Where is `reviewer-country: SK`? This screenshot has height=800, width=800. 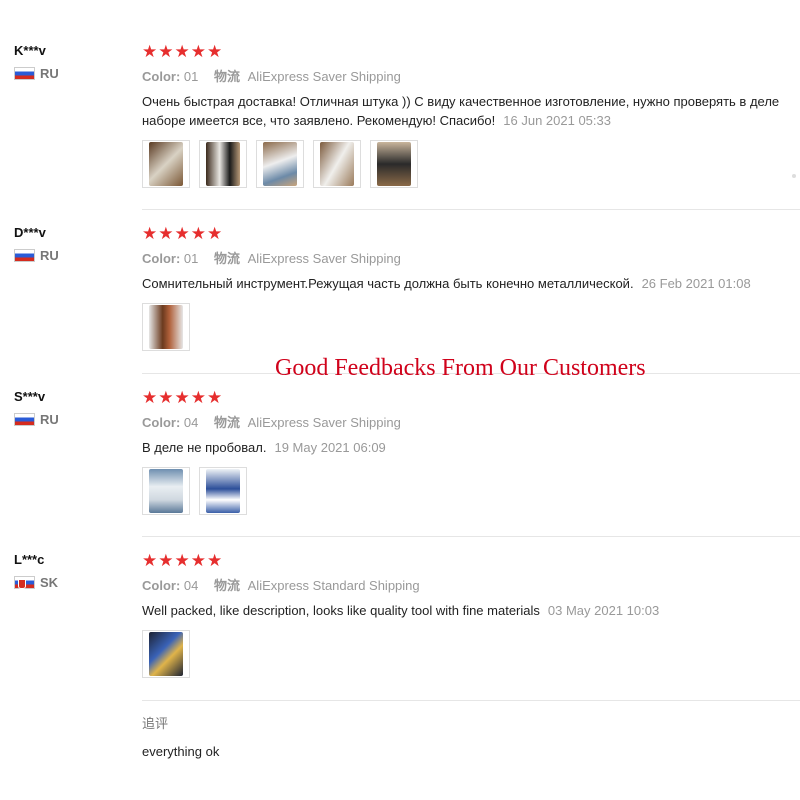 reviewer-country: SK is located at coordinates (36, 582).